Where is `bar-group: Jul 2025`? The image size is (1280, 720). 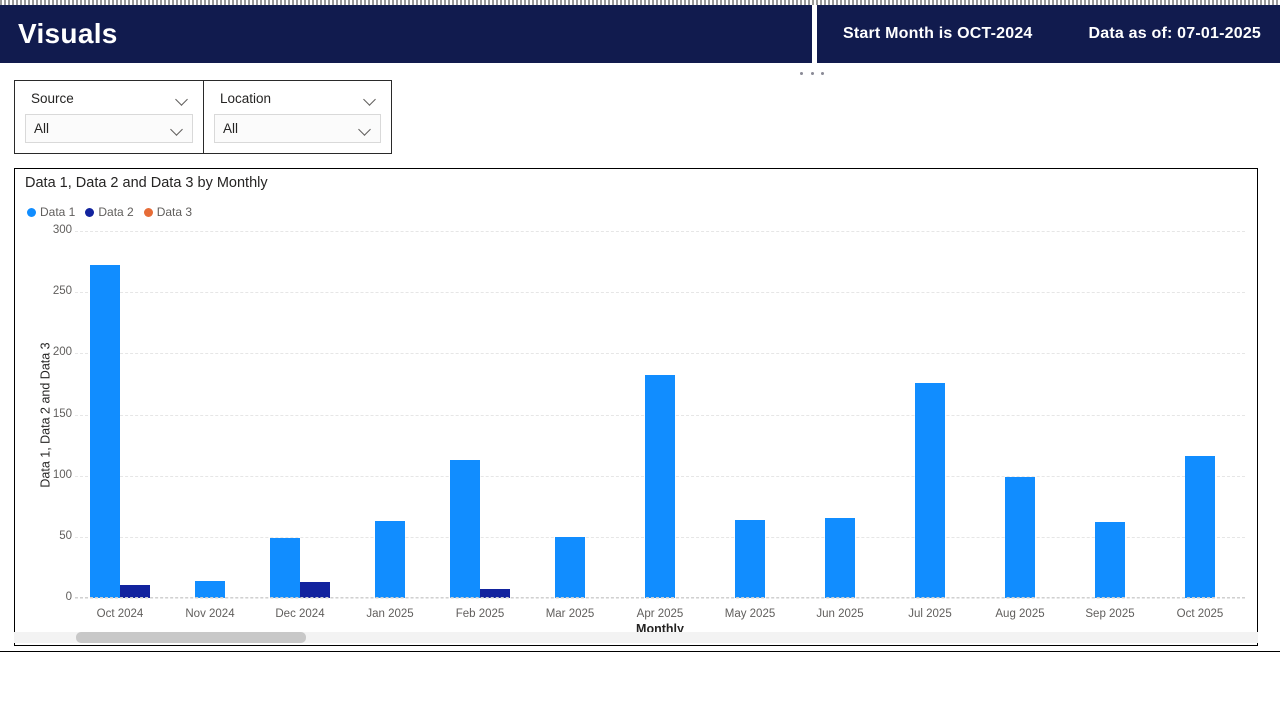
bar-group: Jul 2025 is located at coordinates (930, 425).